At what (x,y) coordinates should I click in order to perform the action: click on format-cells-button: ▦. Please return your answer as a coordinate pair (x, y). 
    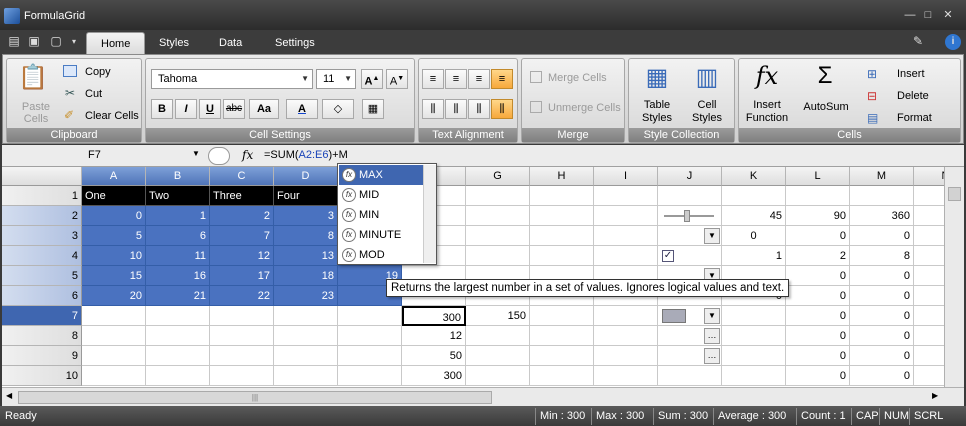
    Looking at the image, I should click on (373, 109).